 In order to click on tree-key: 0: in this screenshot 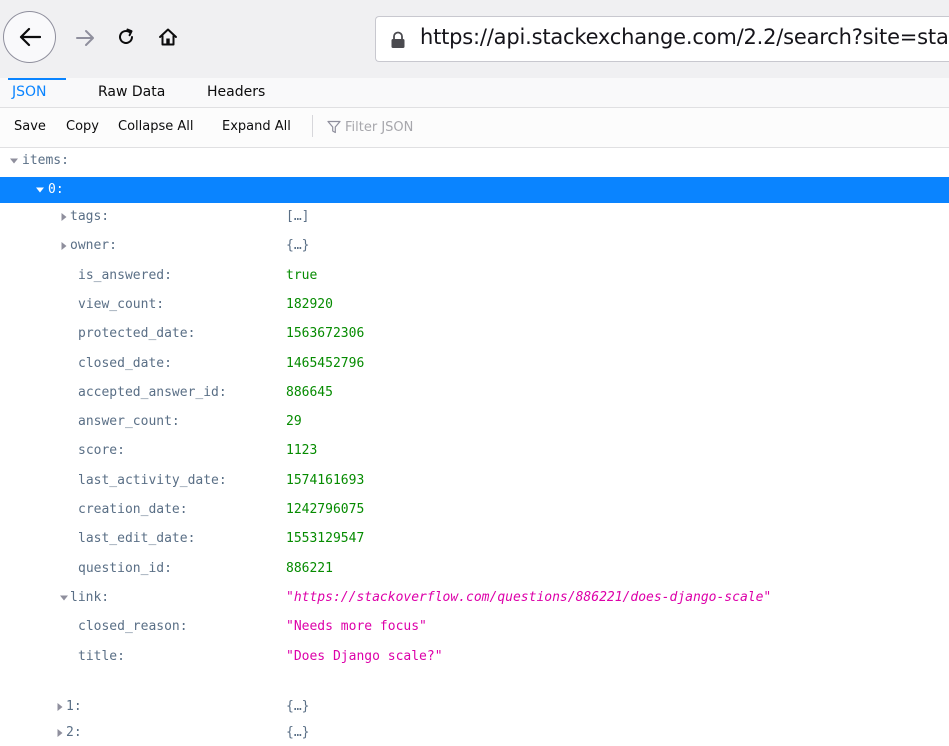, I will do `click(56, 189)`.